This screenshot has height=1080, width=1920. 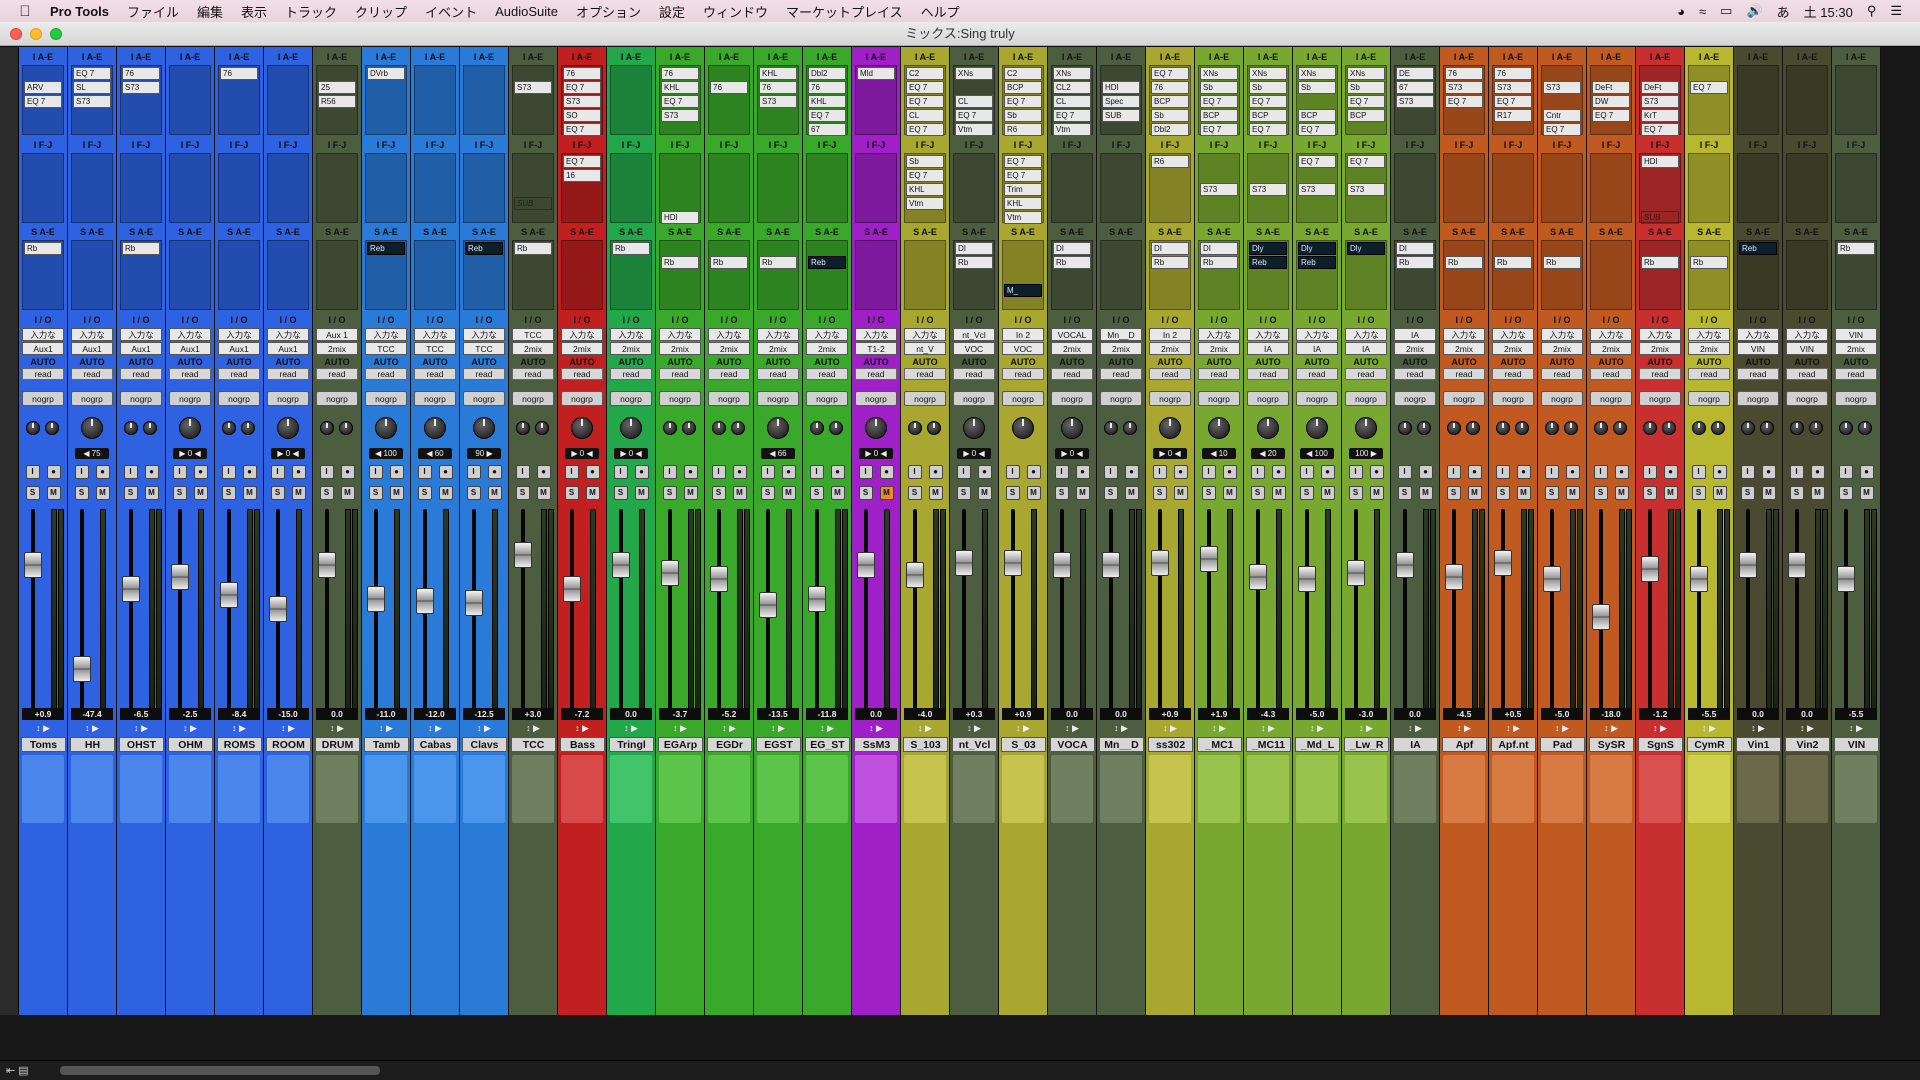 What do you see at coordinates (1464, 262) in the screenshot?
I see `send-slot: Rb` at bounding box center [1464, 262].